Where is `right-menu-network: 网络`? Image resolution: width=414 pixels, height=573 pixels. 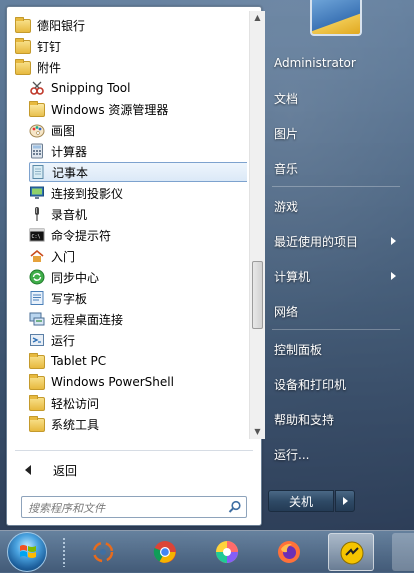
right-menu-network: 网络 is located at coordinates (335, 311).